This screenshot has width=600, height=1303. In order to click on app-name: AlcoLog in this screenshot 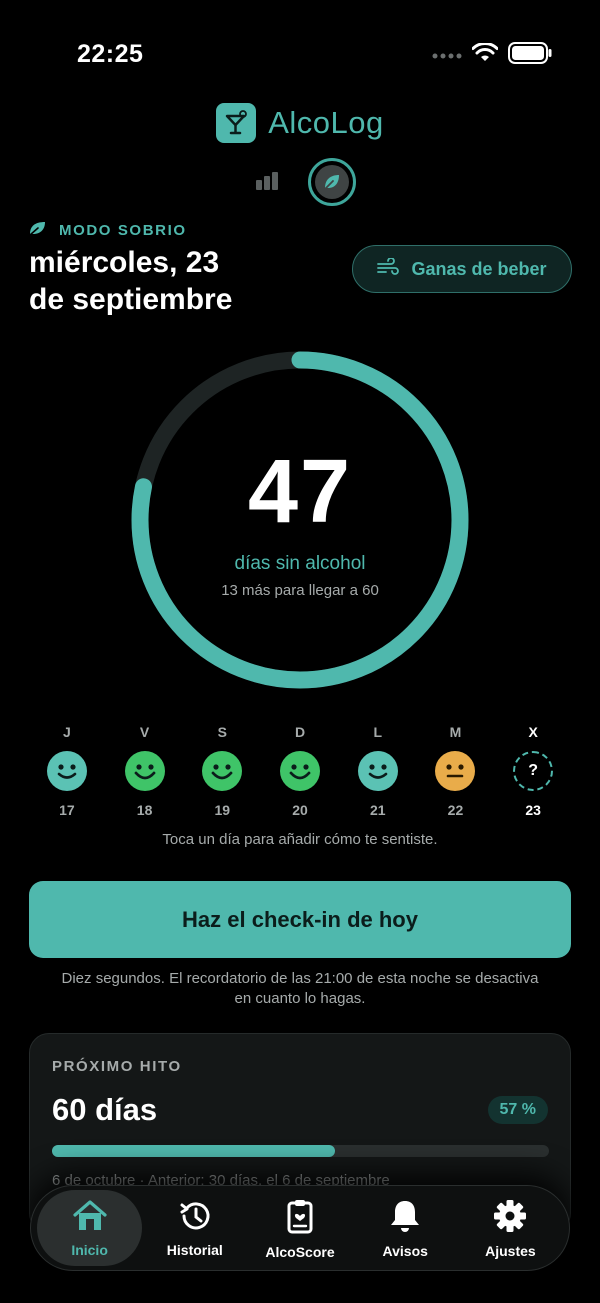, I will do `click(326, 122)`.